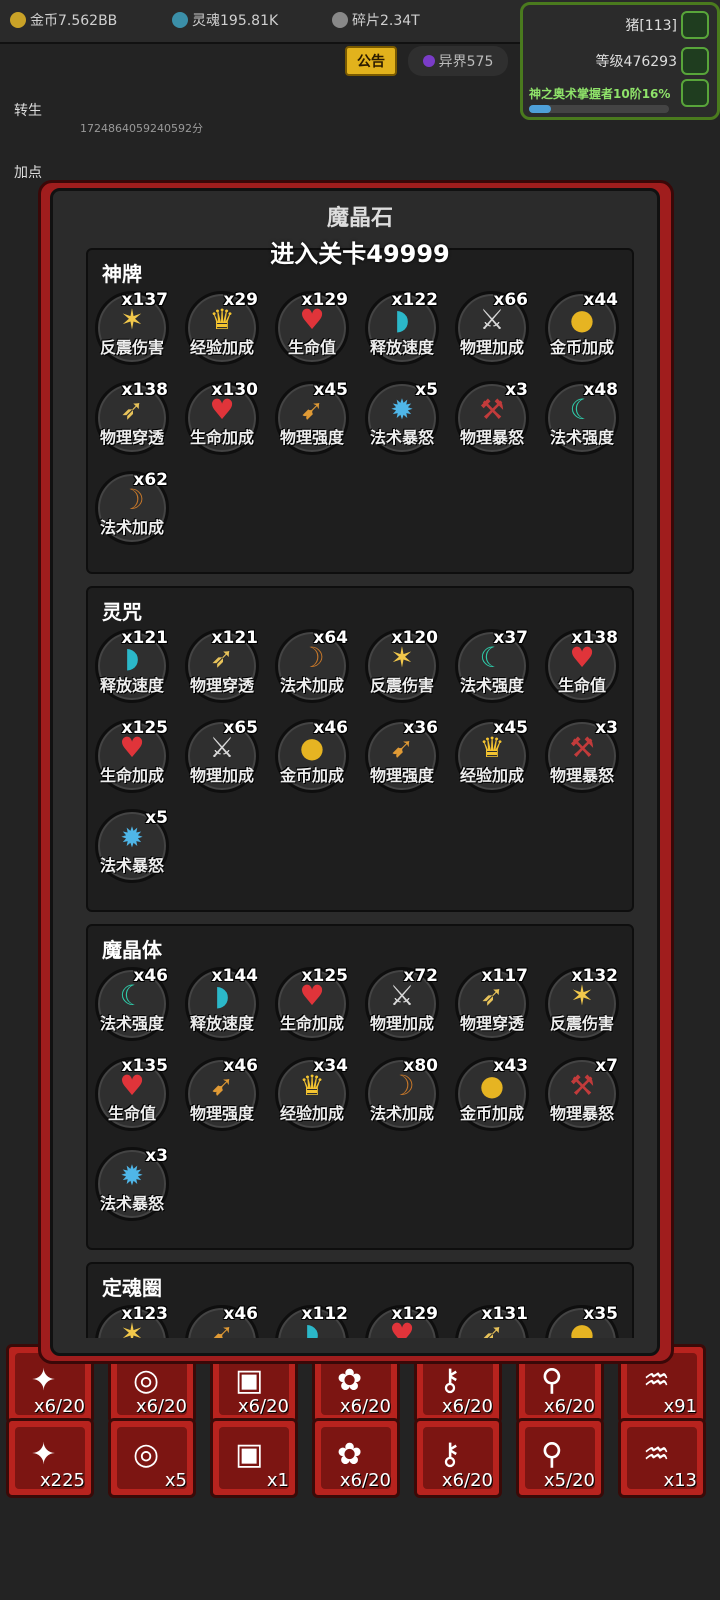 Image resolution: width=720 pixels, height=1600 pixels. Describe the element at coordinates (401, 685) in the screenshot. I see `gem-label: 反震伤害` at that location.